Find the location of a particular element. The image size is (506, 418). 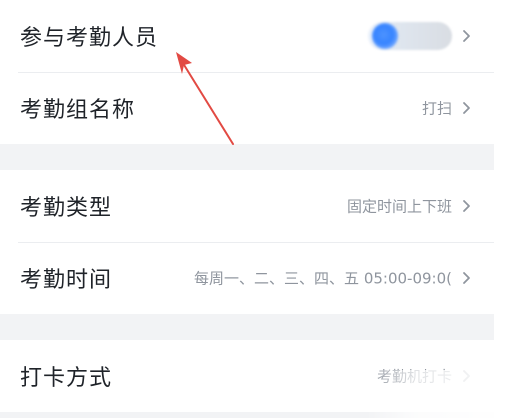

check-in-method-value: 考勤机打卡 is located at coordinates (414, 376).